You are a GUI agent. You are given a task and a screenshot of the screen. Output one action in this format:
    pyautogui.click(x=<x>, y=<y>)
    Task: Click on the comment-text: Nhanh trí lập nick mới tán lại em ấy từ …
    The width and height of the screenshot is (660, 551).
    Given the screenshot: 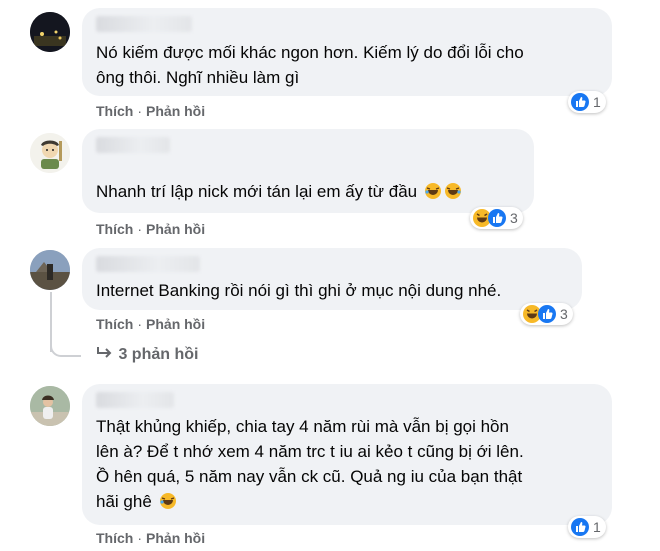 What is the action you would take?
    pyautogui.click(x=257, y=191)
    